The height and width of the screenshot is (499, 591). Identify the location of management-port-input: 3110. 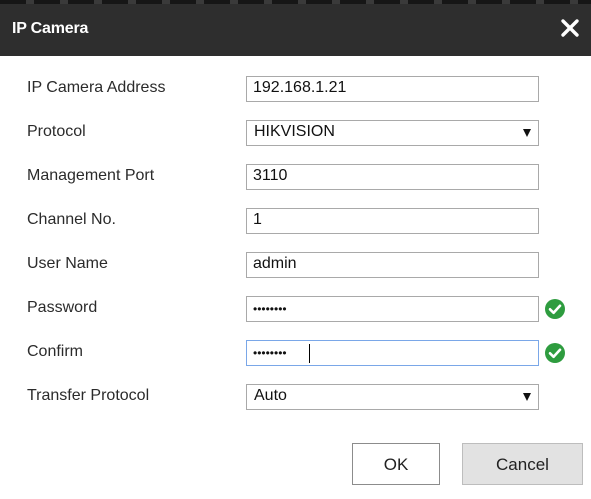
(392, 177).